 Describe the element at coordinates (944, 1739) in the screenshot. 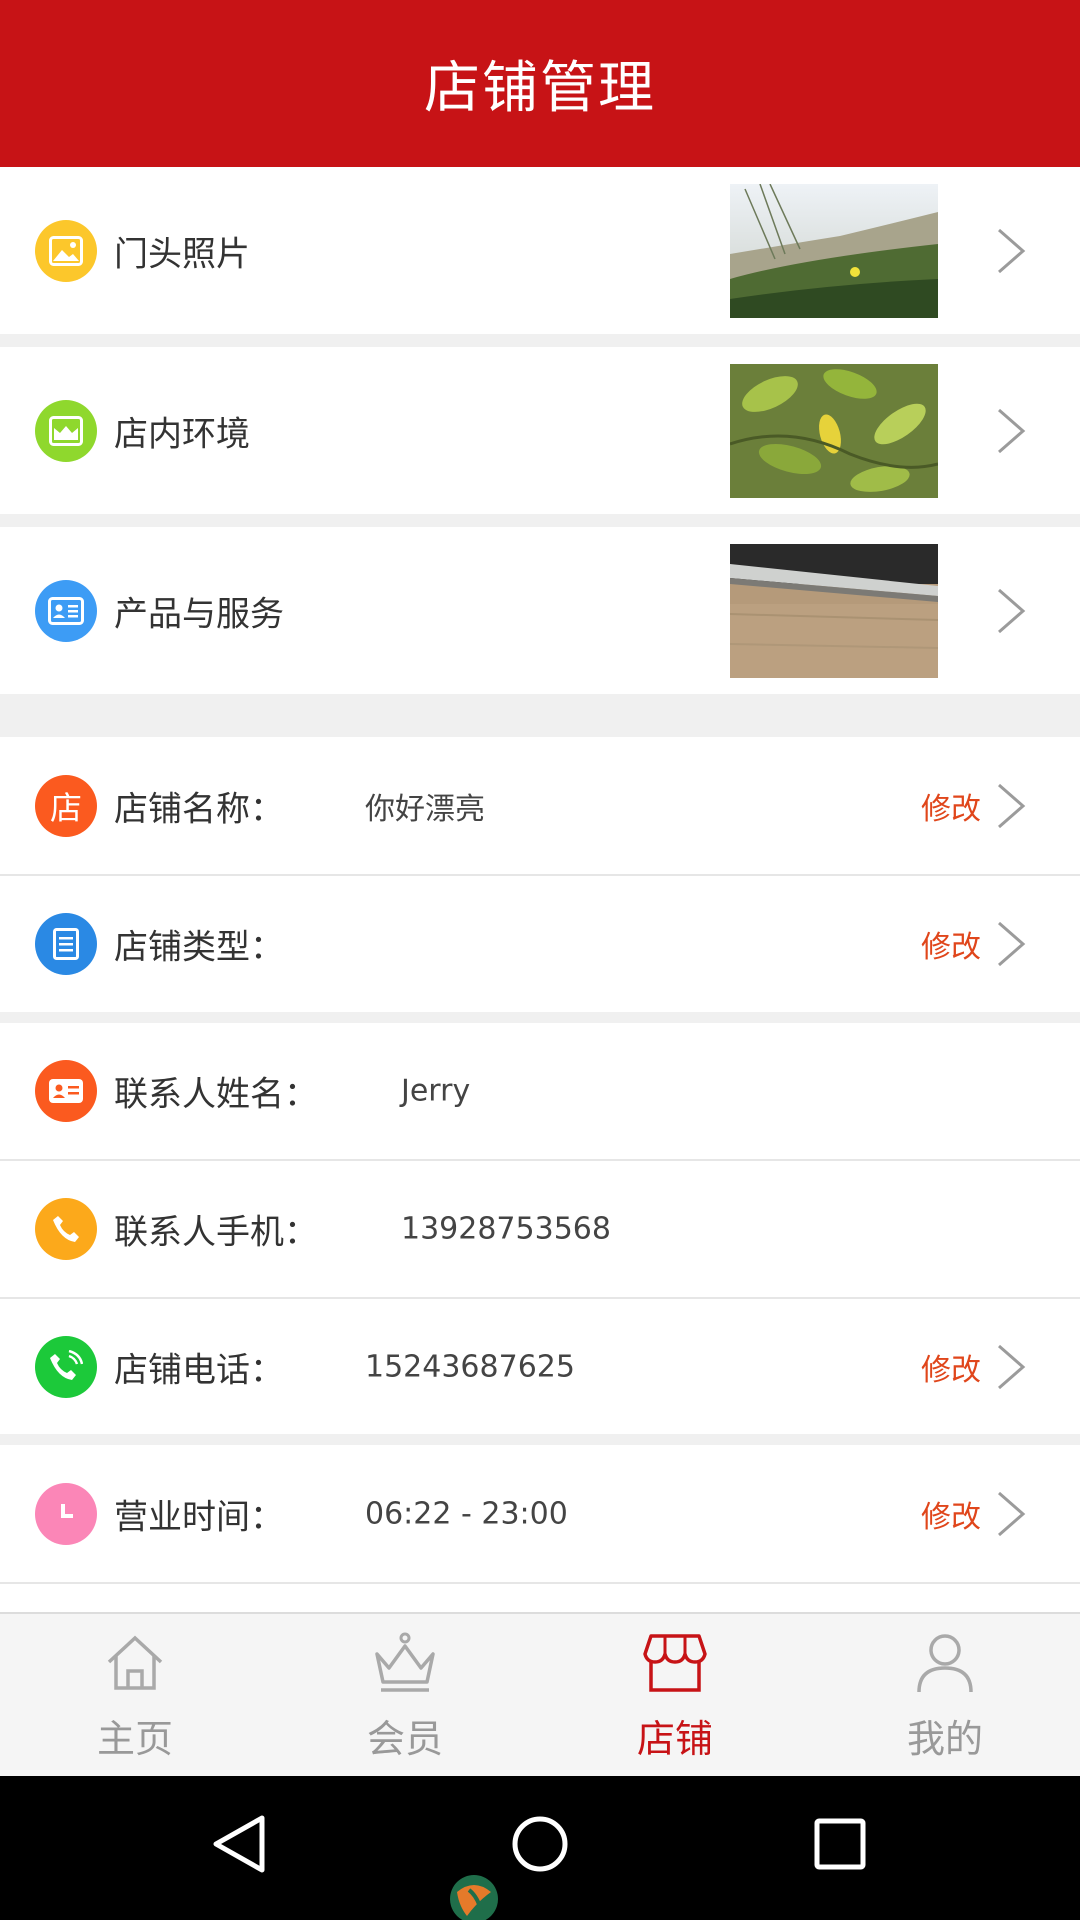

I see `tab-label: 我的` at that location.